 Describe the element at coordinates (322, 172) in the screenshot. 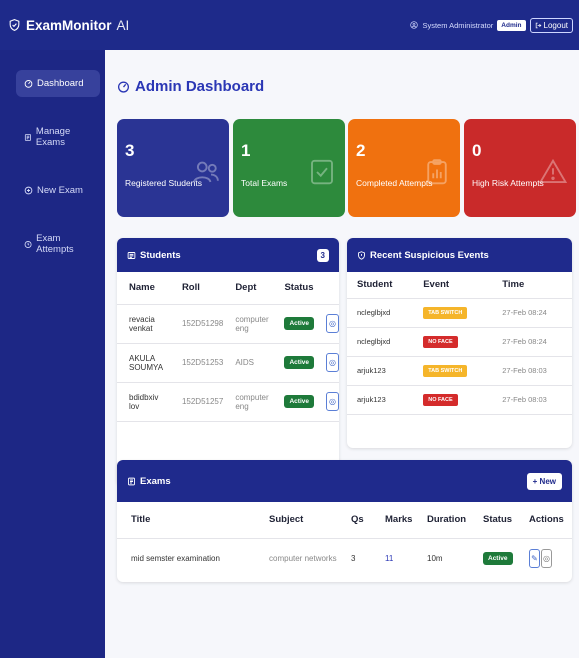

I see `checklist-icon` at that location.